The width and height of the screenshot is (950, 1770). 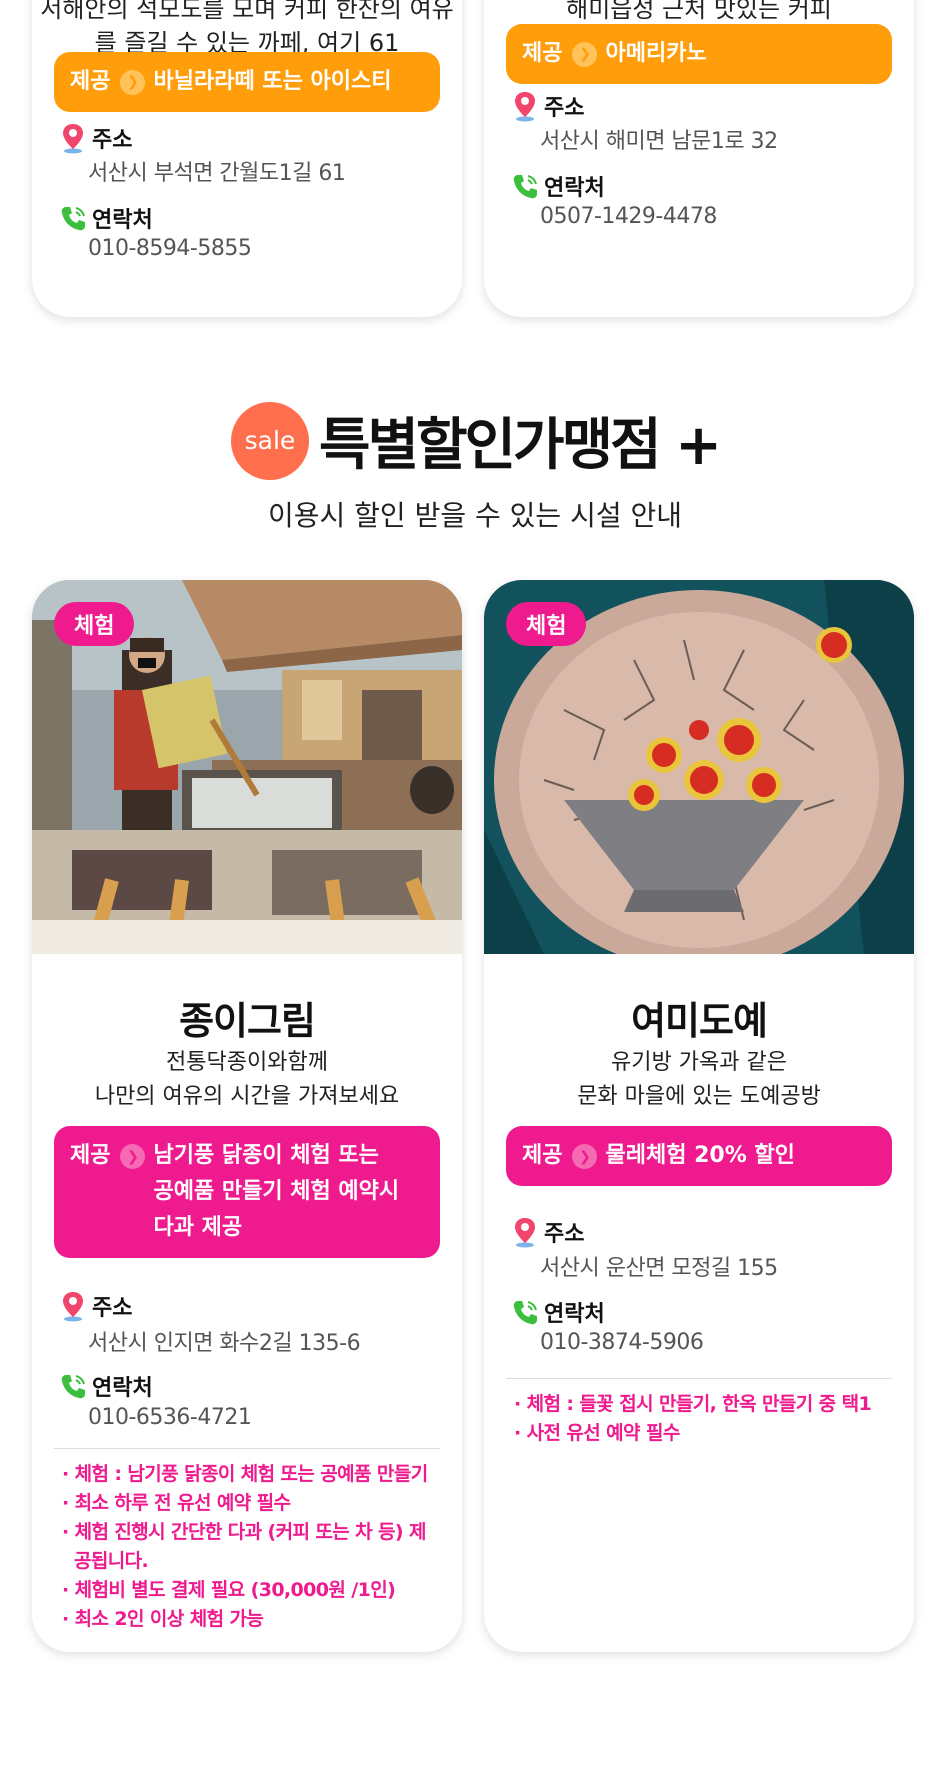 I want to click on offer-banner: 제공 ❯ 남기풍 닭종이 체험 또는 공예품 만들기 체험 예약시 다과 제공, so click(x=247, y=1192).